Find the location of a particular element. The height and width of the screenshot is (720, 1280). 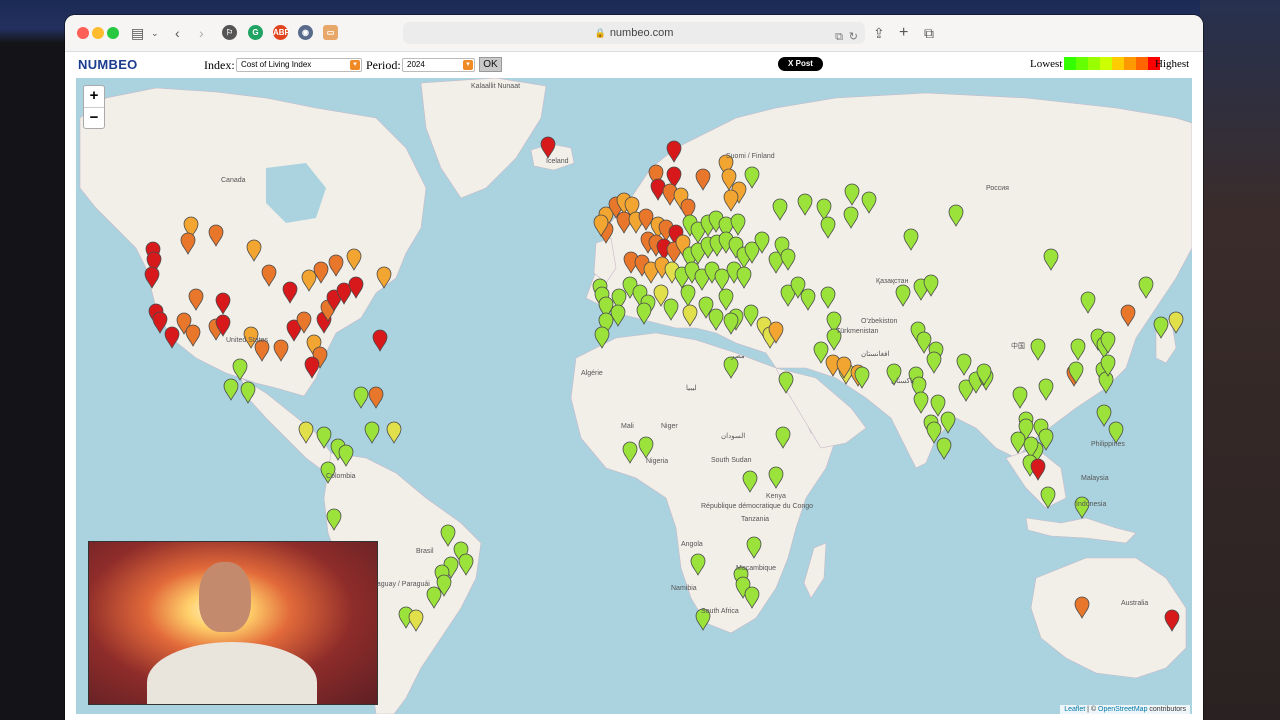

leaflet-link: Leaflet is located at coordinates (1074, 709).